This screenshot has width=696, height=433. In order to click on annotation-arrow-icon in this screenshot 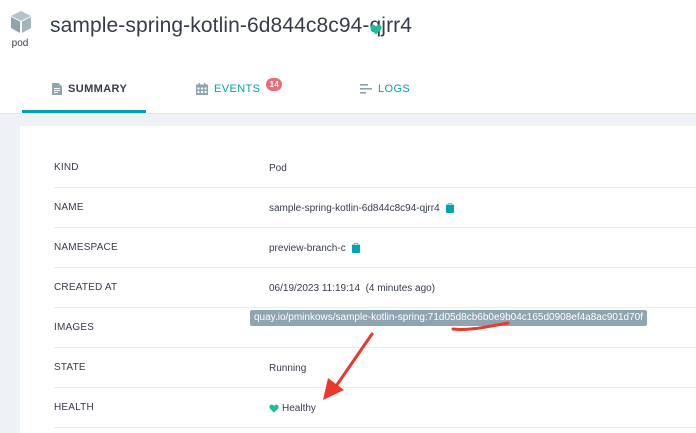, I will do `click(348, 366)`.